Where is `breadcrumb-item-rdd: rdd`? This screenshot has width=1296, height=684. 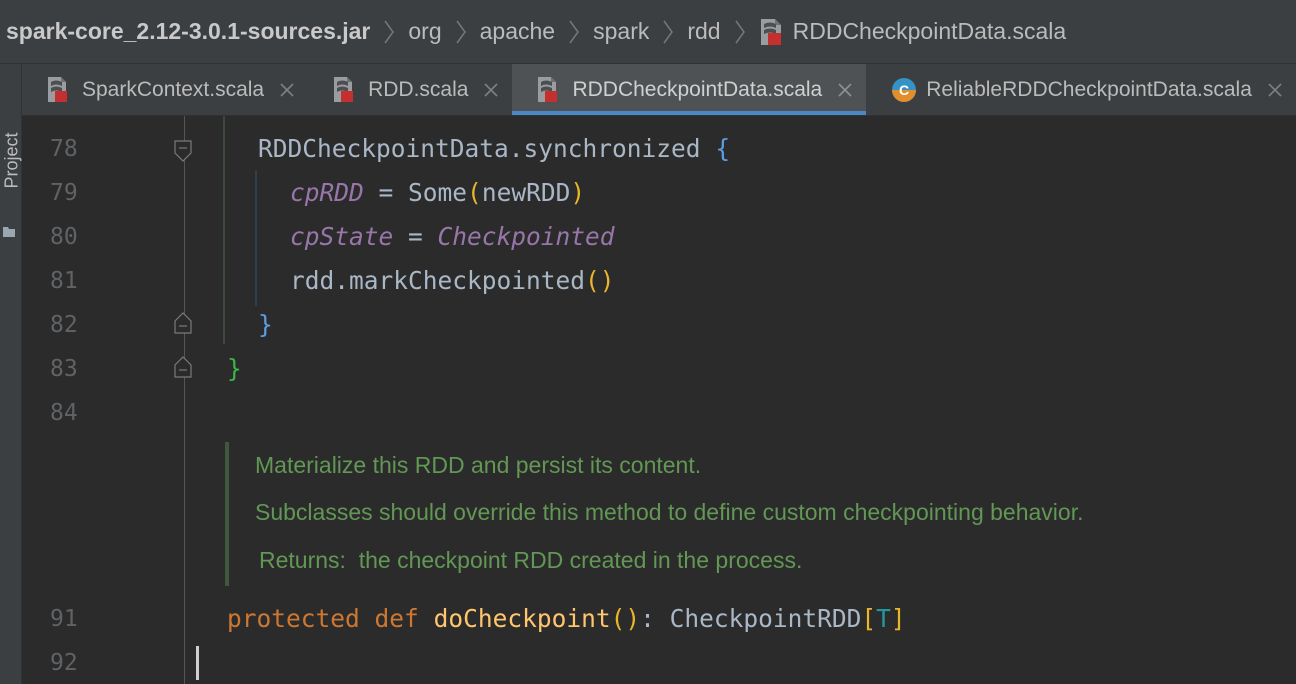 breadcrumb-item-rdd: rdd is located at coordinates (703, 31).